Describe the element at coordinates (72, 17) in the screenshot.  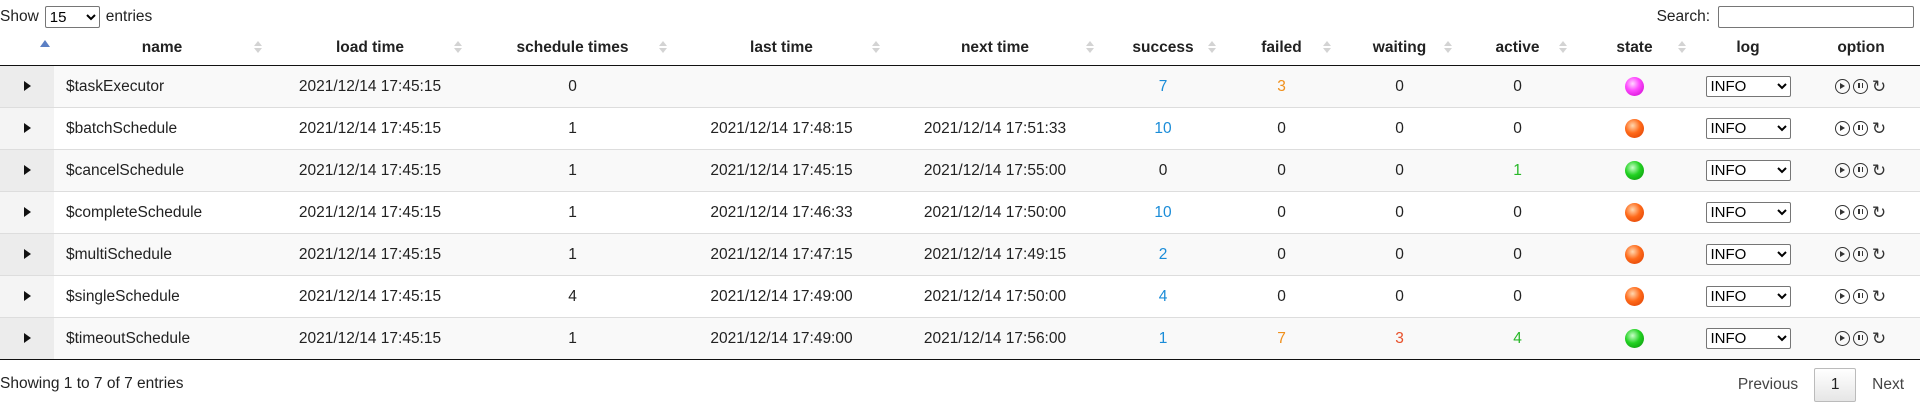
I see `page-length-select: 15` at that location.